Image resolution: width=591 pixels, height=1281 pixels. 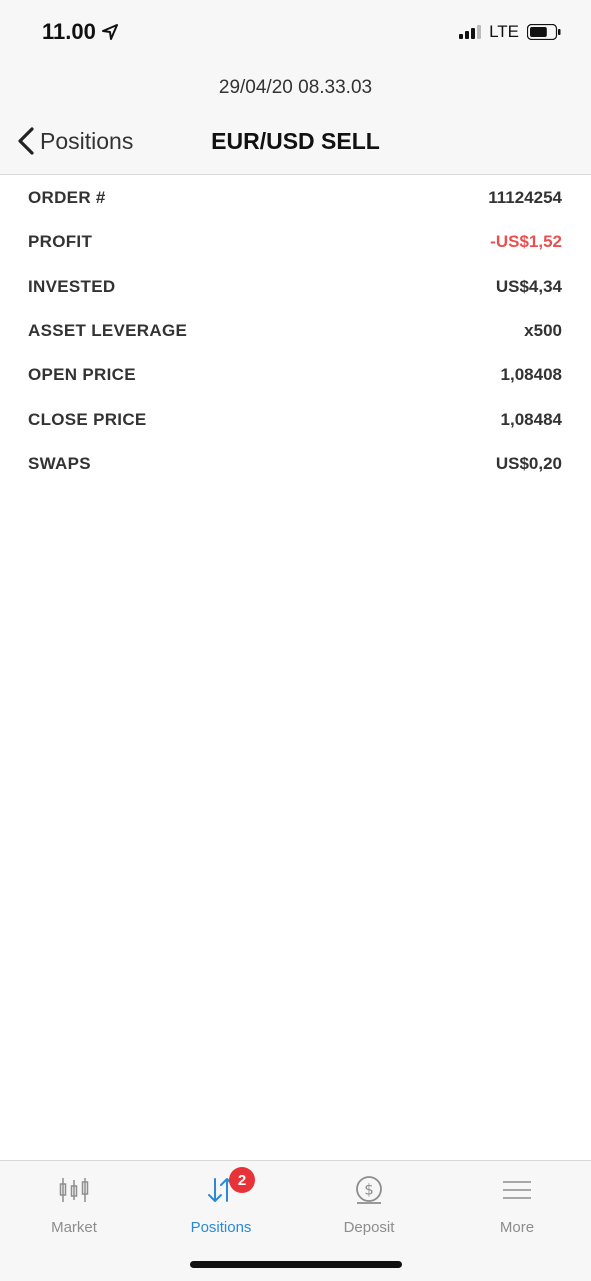 I want to click on detail-row: OPEN PRICE 1,08408, so click(x=295, y=375).